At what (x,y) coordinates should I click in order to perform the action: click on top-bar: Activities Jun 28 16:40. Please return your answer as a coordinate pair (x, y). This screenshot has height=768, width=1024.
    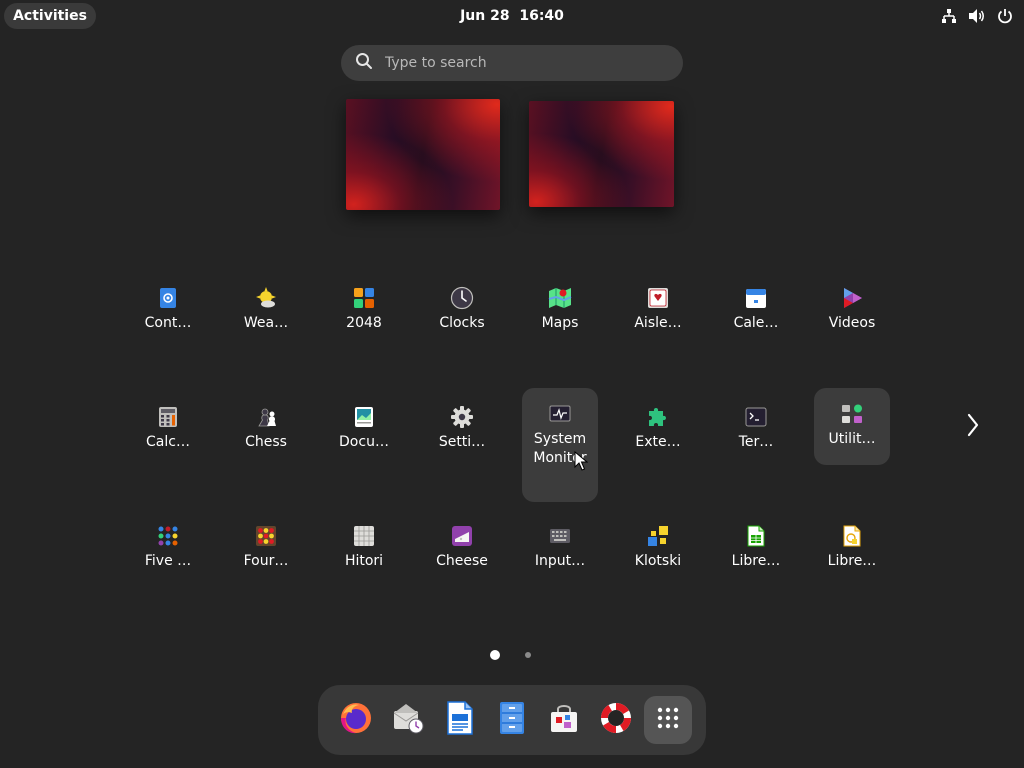
    Looking at the image, I should click on (512, 16).